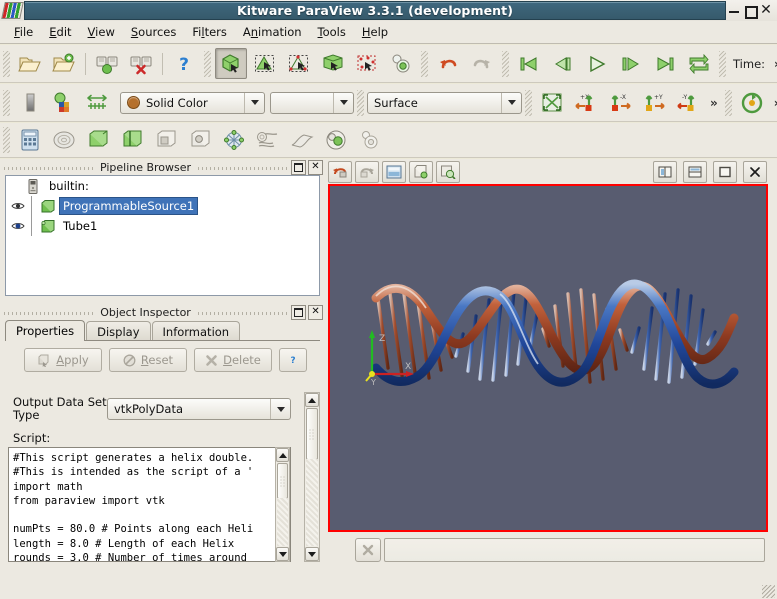 The image size is (777, 599). What do you see at coordinates (162, 226) in the screenshot?
I see `pipeline-item-tube1: Tube1` at bounding box center [162, 226].